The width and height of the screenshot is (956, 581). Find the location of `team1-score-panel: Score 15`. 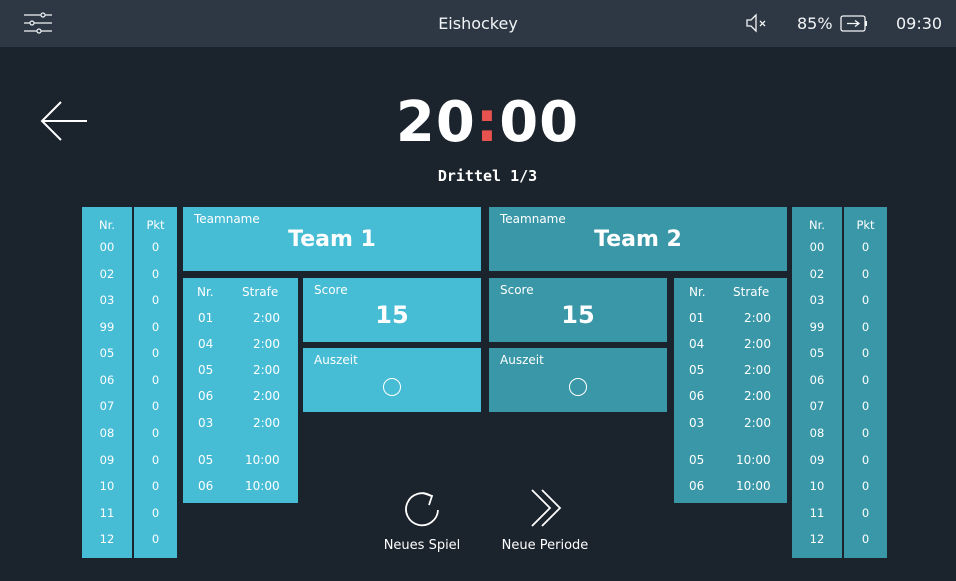

team1-score-panel: Score 15 is located at coordinates (392, 310).